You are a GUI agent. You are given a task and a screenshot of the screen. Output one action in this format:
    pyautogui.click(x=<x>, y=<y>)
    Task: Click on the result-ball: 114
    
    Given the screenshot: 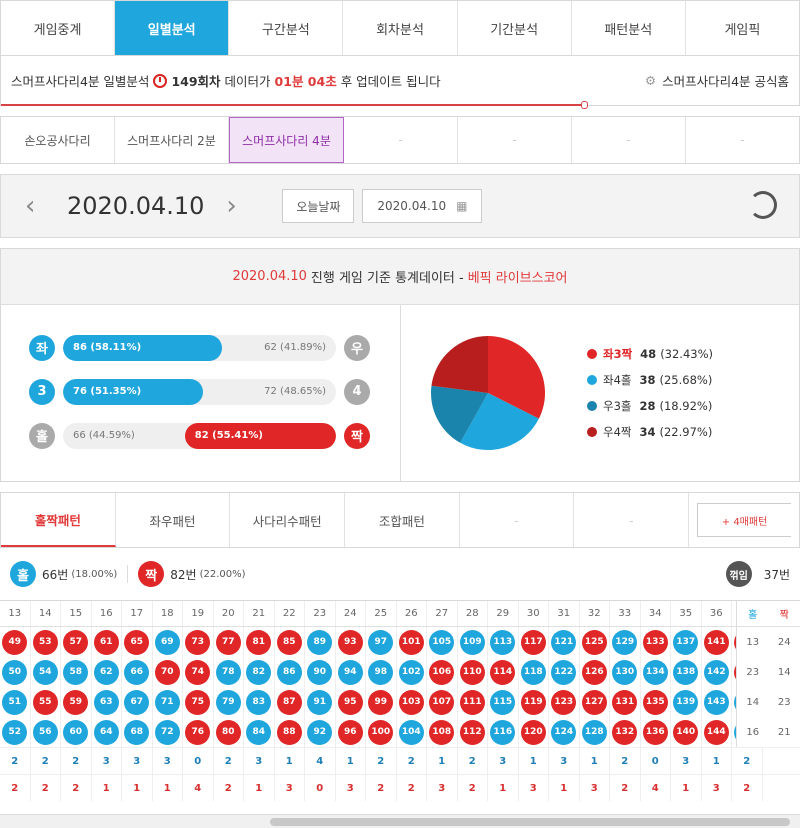 What is the action you would take?
    pyautogui.click(x=503, y=672)
    